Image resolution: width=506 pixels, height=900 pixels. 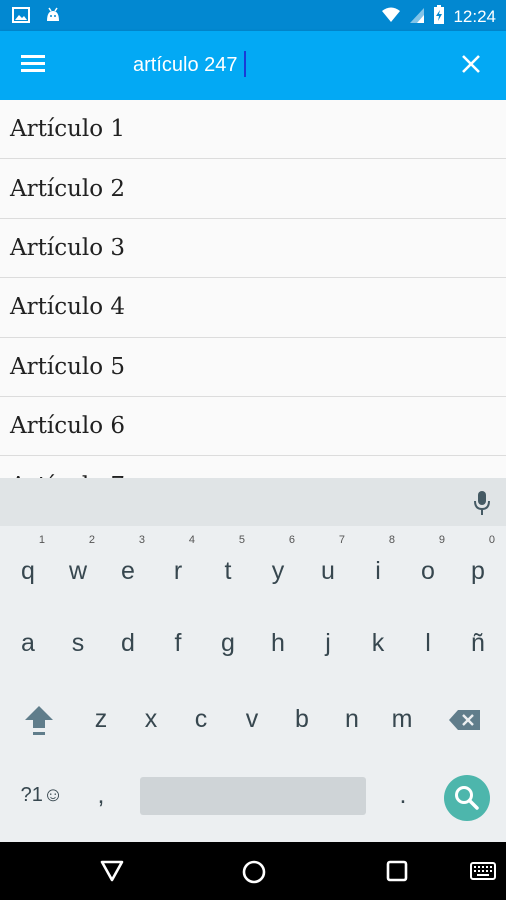 I want to click on home-circle-icon, so click(x=254, y=872).